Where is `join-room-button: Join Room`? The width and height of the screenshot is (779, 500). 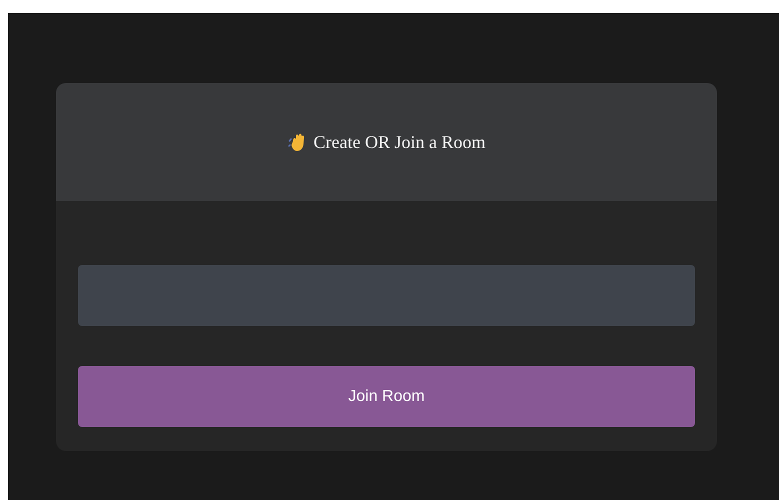 join-room-button: Join Room is located at coordinates (386, 396).